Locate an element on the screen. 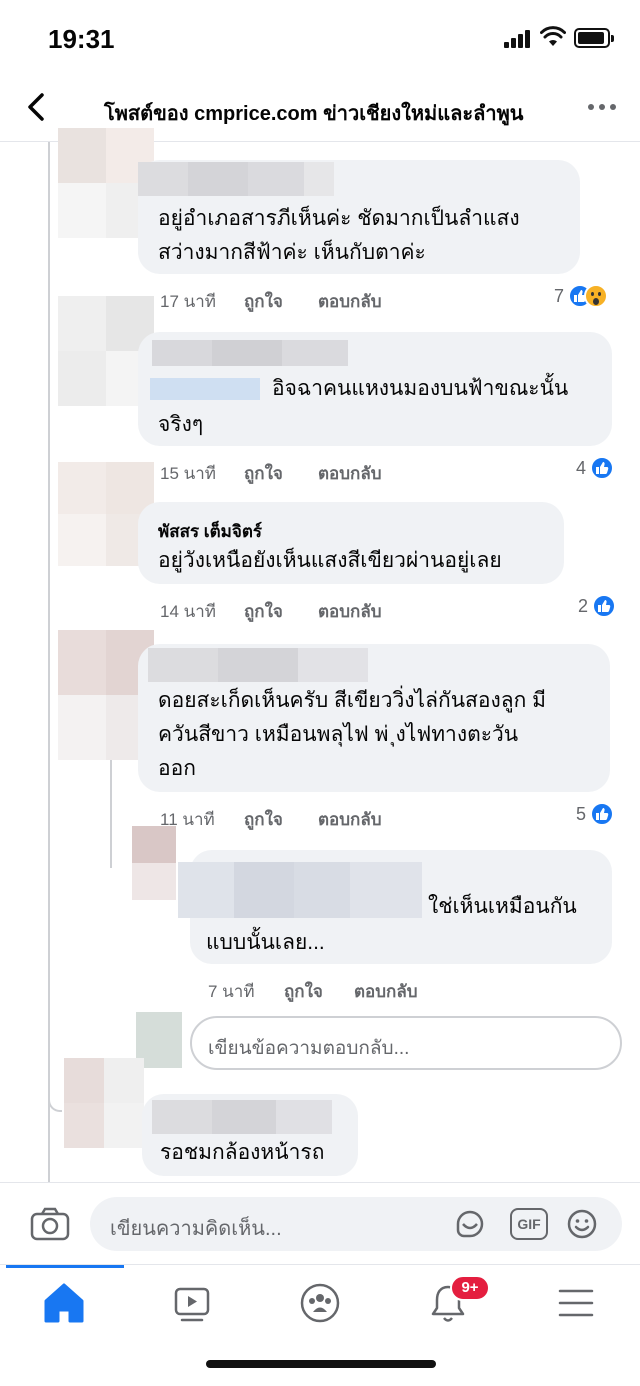  comment-meta: 15 นาที ถูกใจ ตอบกลับ is located at coordinates (271, 473).